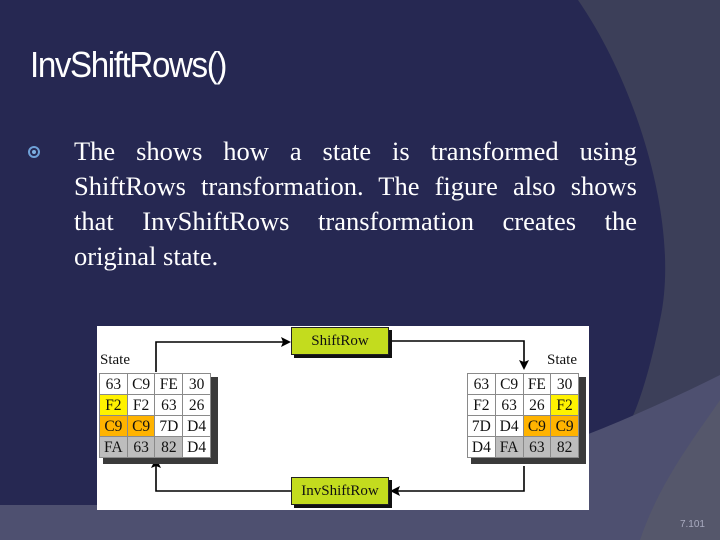 Image resolution: width=720 pixels, height=540 pixels. I want to click on shiftrow-box: ShiftRow, so click(340, 341).